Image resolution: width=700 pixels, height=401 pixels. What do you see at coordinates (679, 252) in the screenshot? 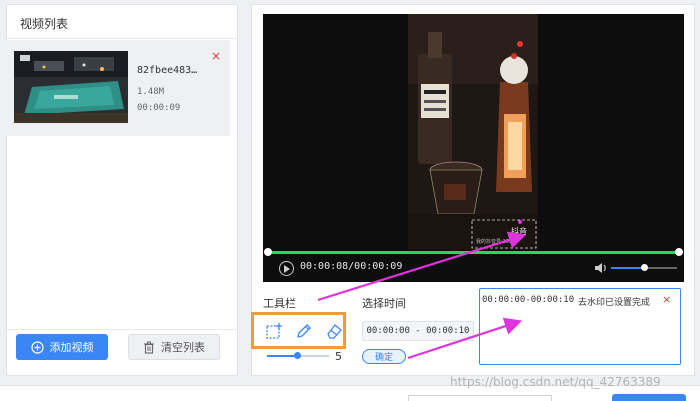
I see `progress-end-handle` at bounding box center [679, 252].